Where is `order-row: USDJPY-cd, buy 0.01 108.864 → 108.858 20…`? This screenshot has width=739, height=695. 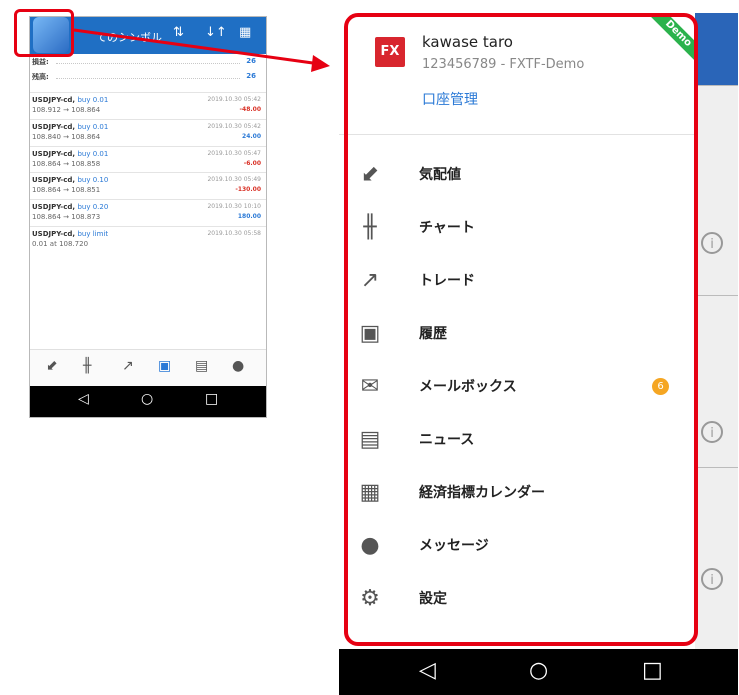 order-row: USDJPY-cd, buy 0.01 108.864 → 108.858 20… is located at coordinates (148, 159).